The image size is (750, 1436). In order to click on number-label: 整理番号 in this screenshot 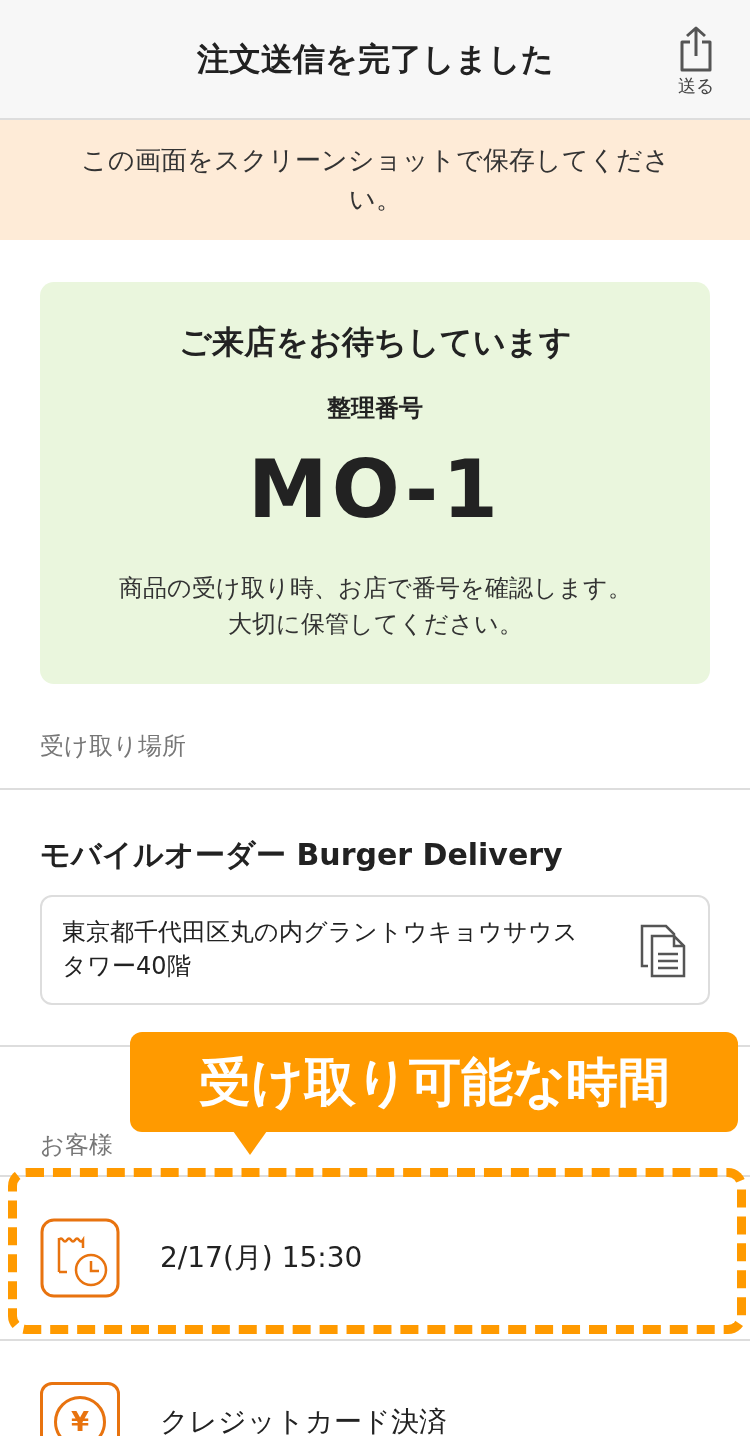, I will do `click(375, 408)`.